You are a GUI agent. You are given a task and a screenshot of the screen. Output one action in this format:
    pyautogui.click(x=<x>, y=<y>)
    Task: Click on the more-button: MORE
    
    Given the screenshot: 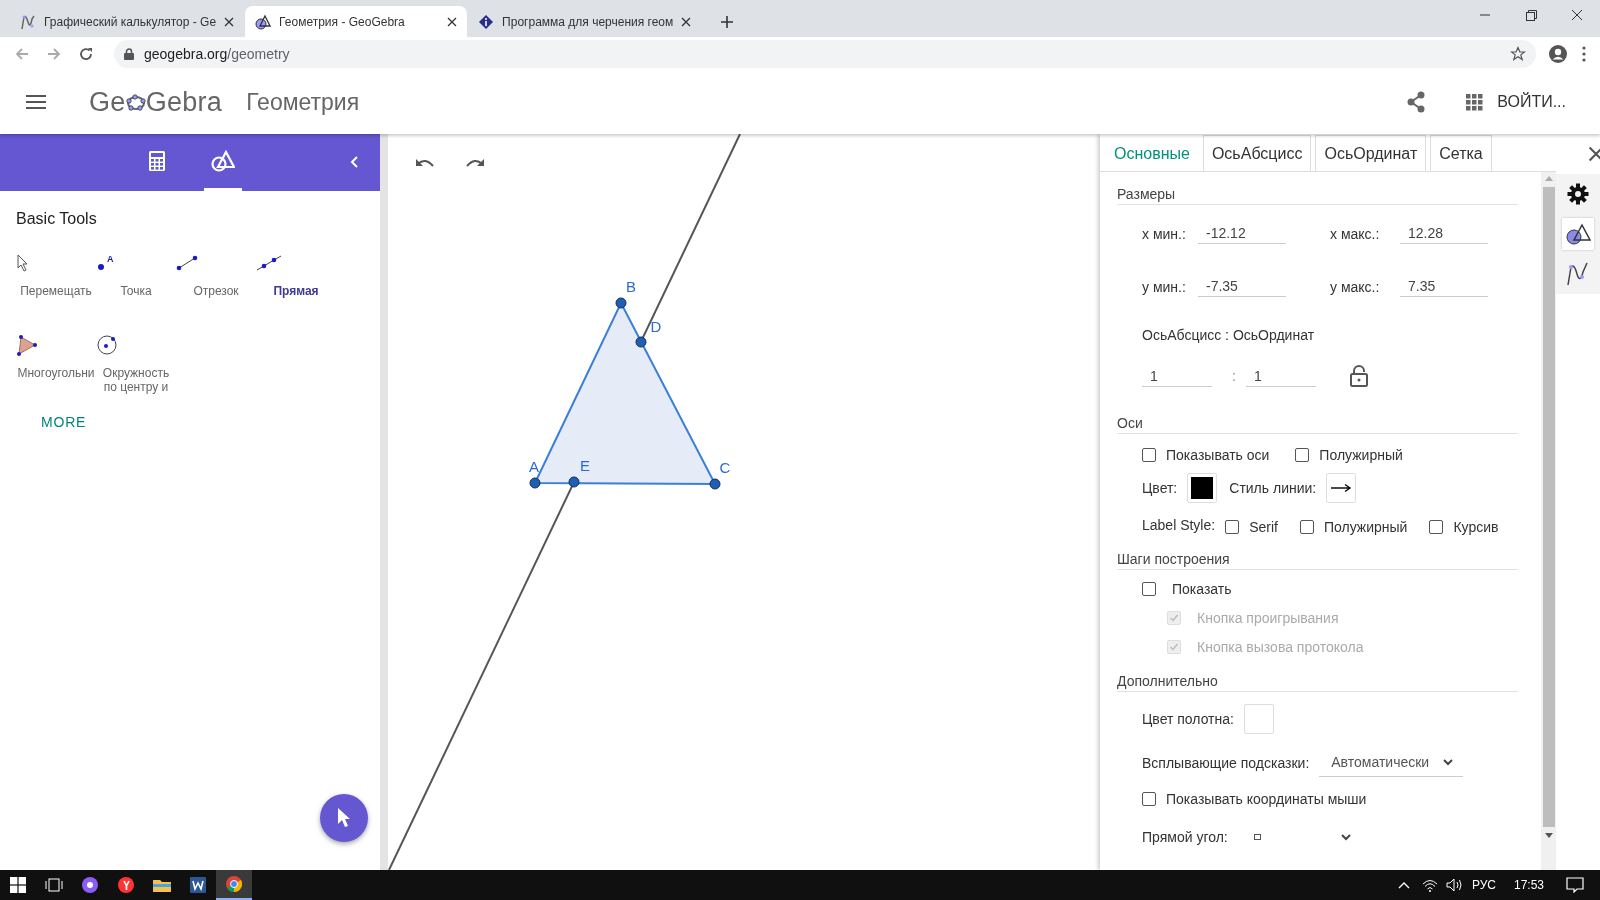 What is the action you would take?
    pyautogui.click(x=64, y=422)
    